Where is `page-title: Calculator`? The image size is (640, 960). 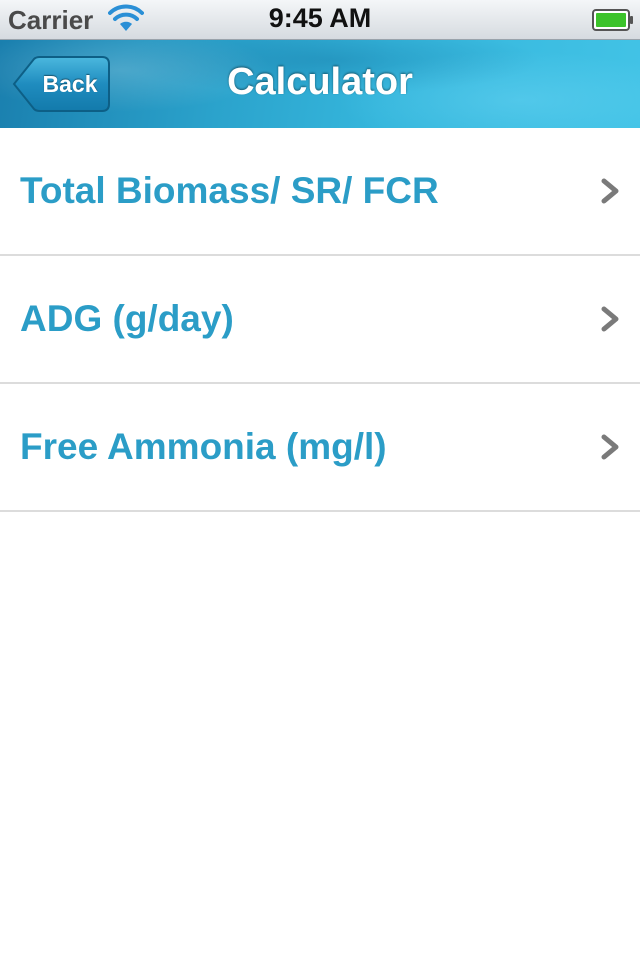 page-title: Calculator is located at coordinates (320, 82).